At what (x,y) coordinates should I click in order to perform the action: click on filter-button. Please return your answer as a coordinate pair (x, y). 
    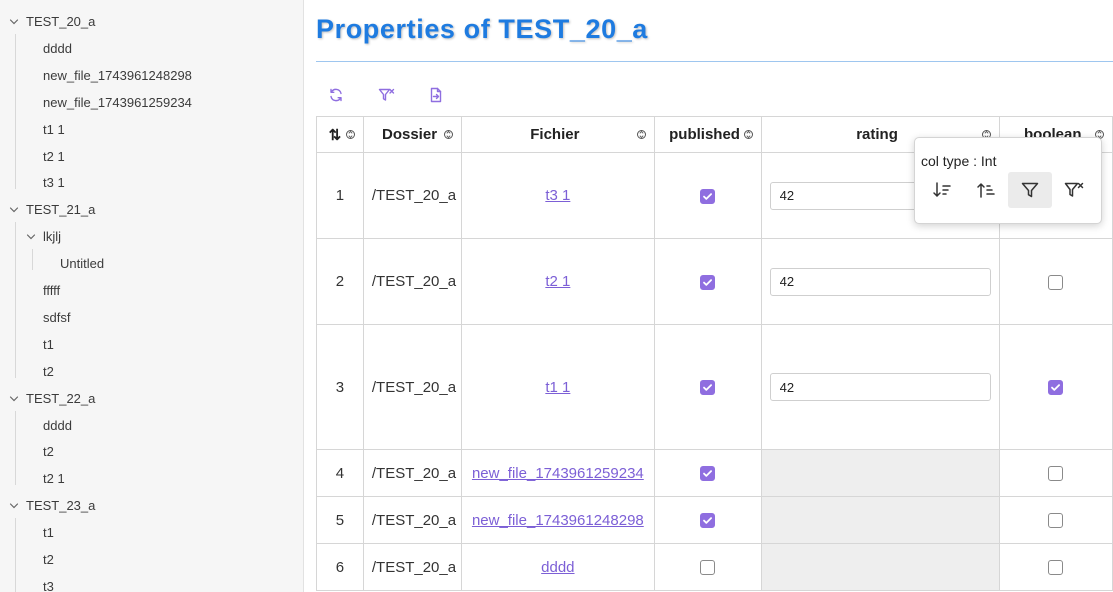
    Looking at the image, I should click on (1030, 190).